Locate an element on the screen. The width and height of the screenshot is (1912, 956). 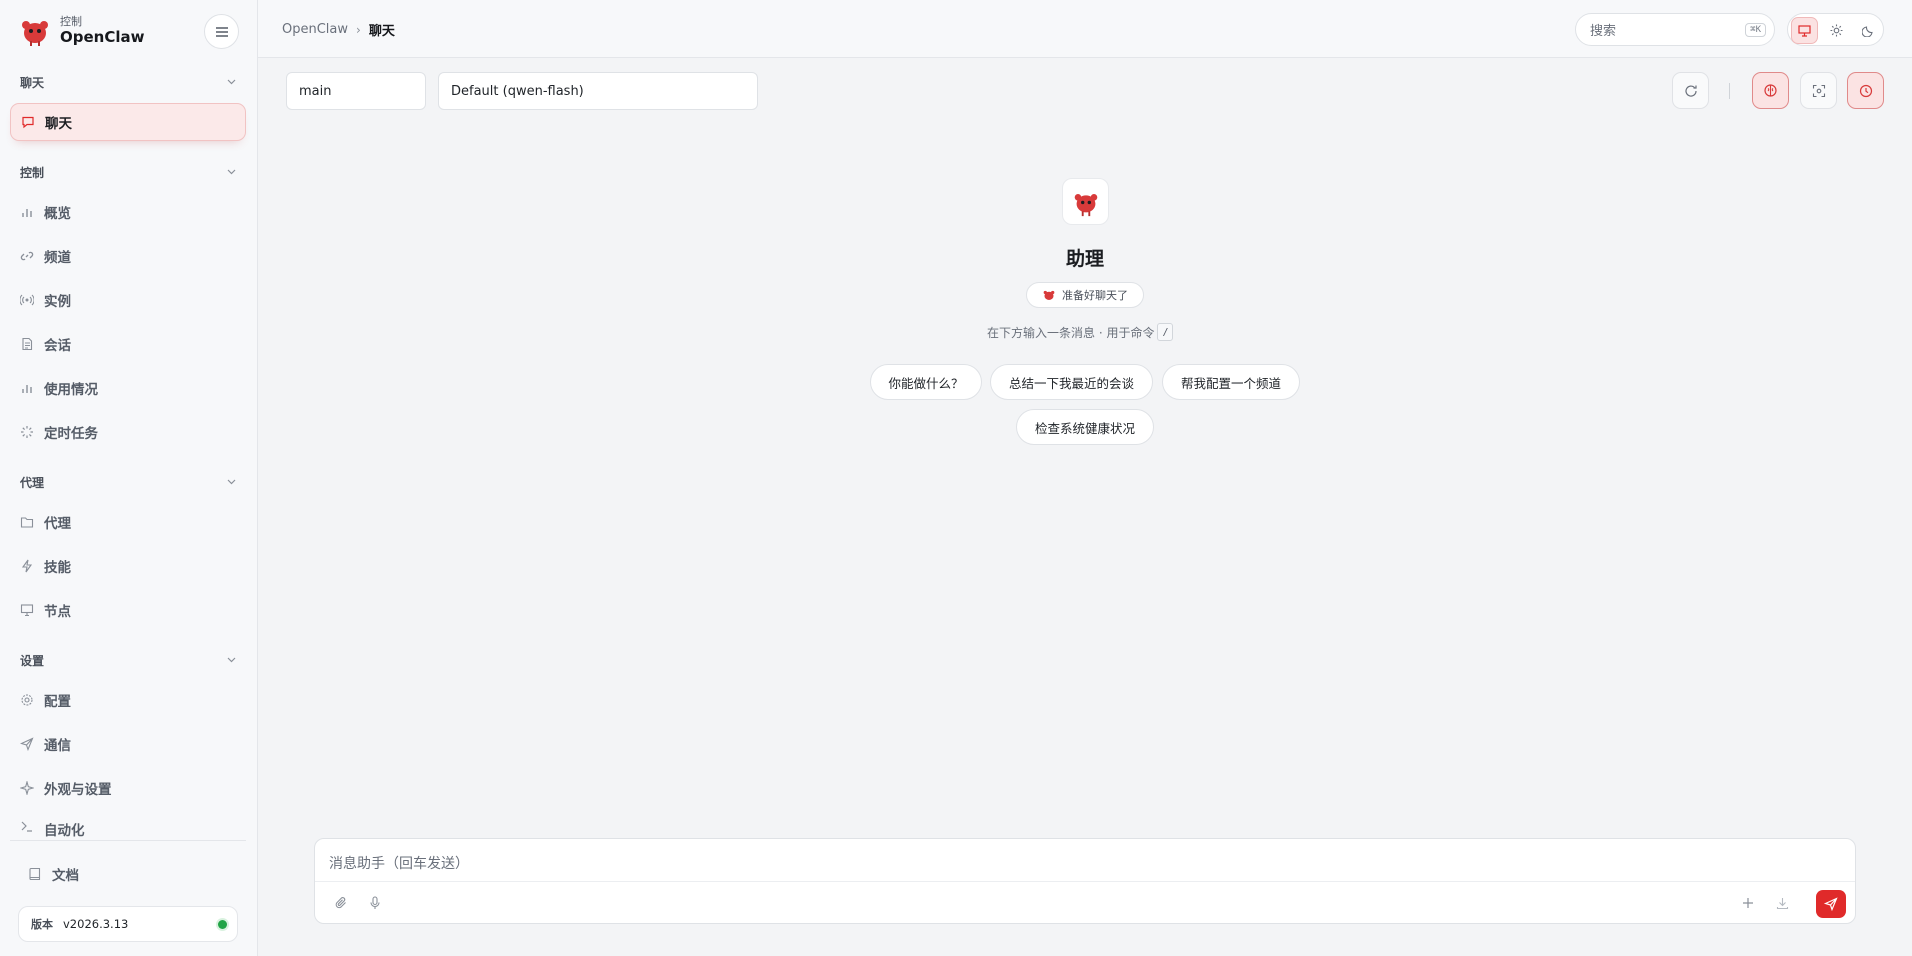
welcome-title: 助理 is located at coordinates (1084, 259).